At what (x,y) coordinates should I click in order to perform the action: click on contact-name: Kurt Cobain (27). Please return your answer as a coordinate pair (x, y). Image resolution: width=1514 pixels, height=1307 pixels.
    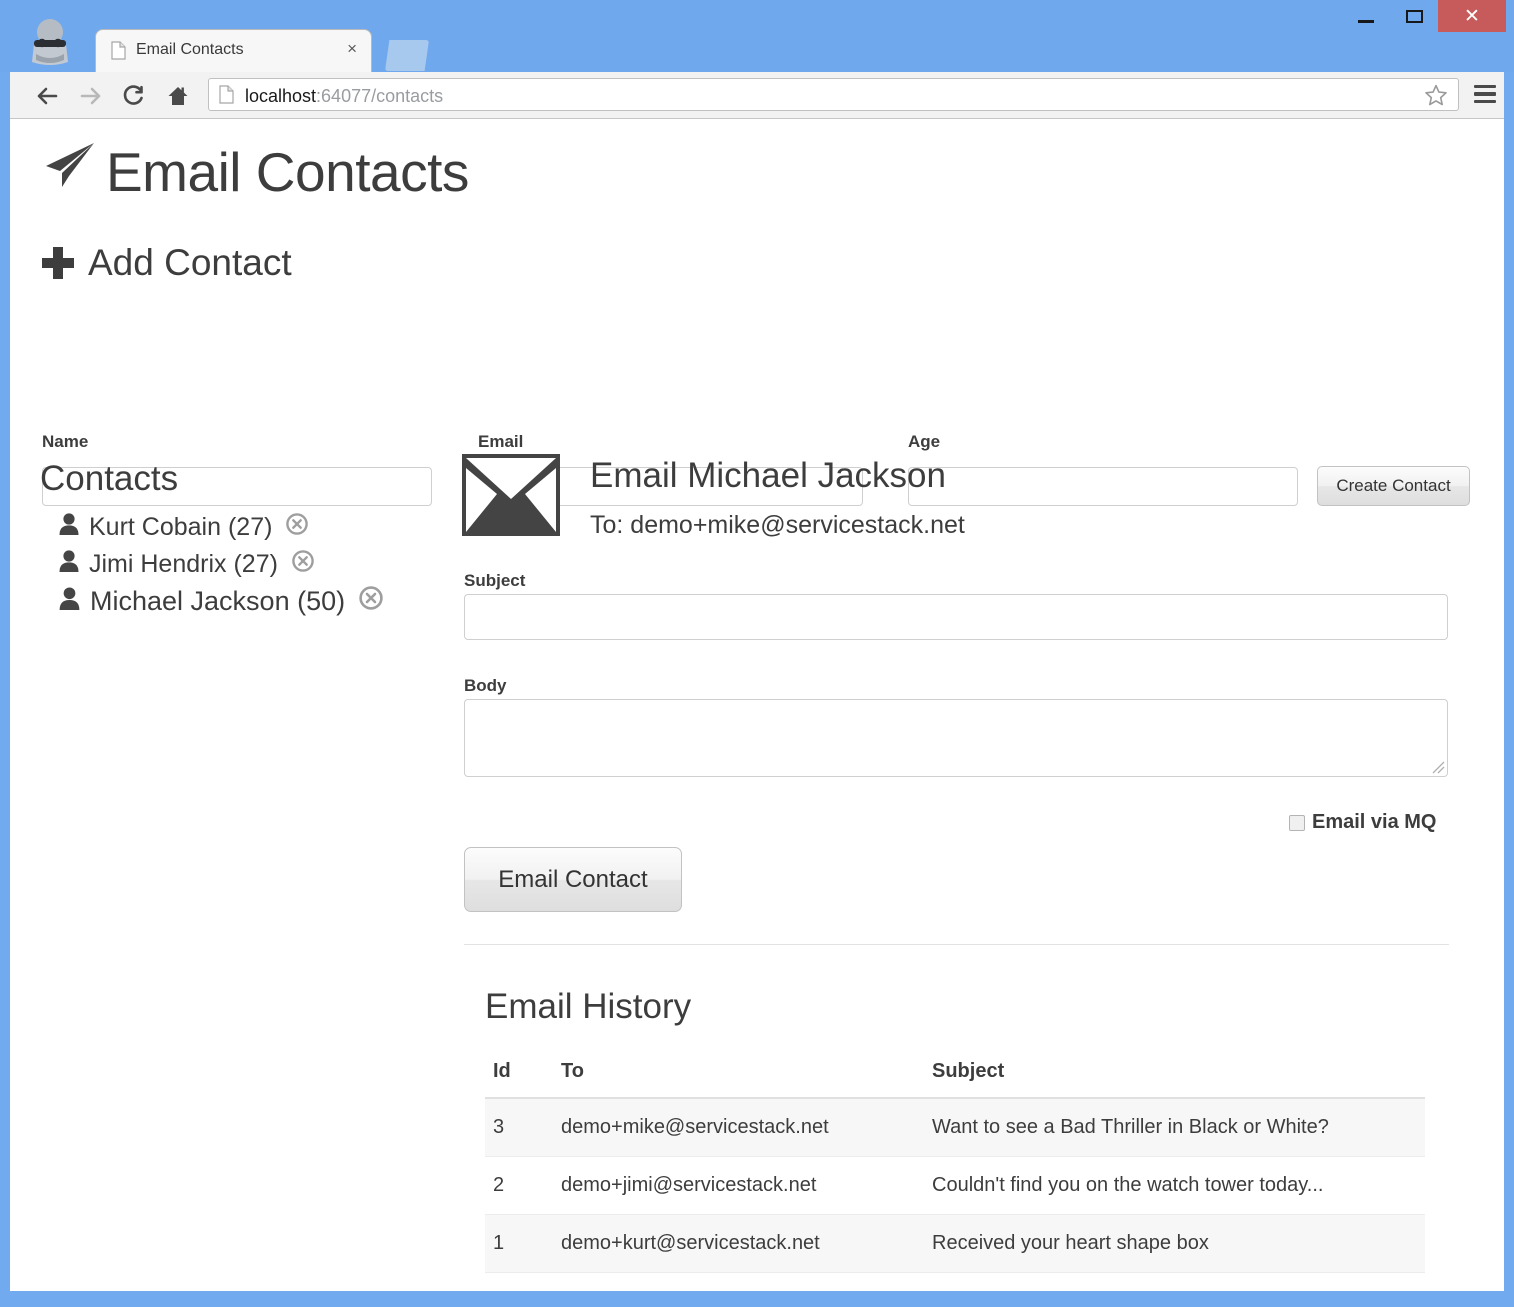
    Looking at the image, I should click on (181, 527).